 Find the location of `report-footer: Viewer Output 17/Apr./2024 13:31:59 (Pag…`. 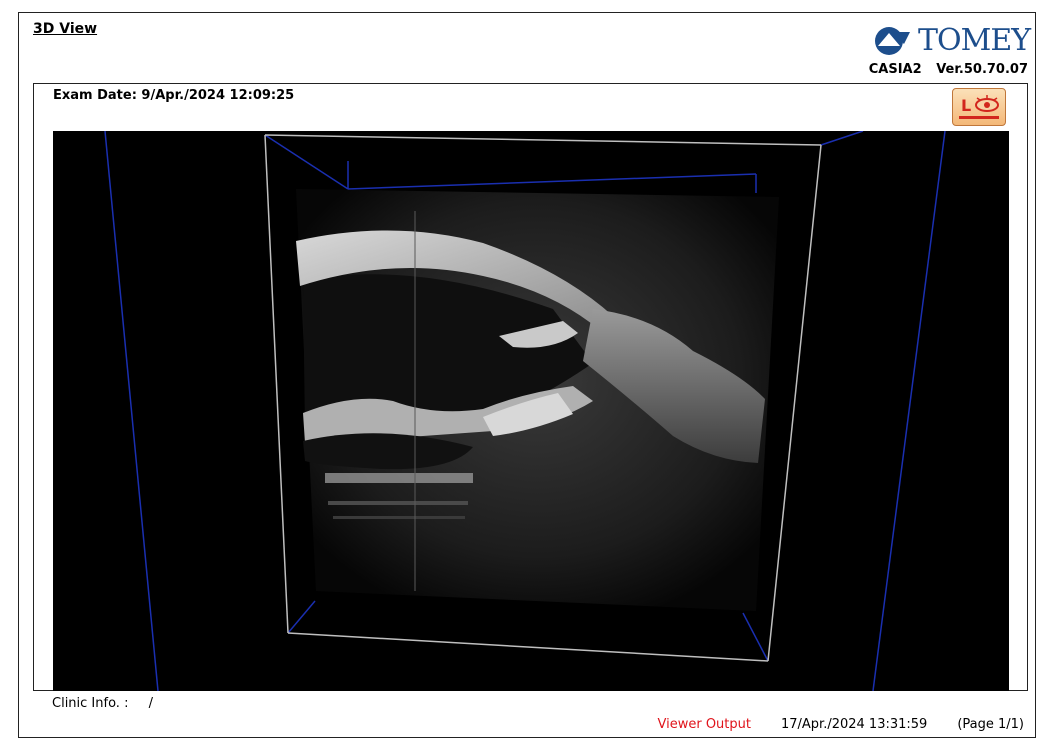

report-footer: Viewer Output 17/Apr./2024 13:31:59 (Pag… is located at coordinates (841, 724).